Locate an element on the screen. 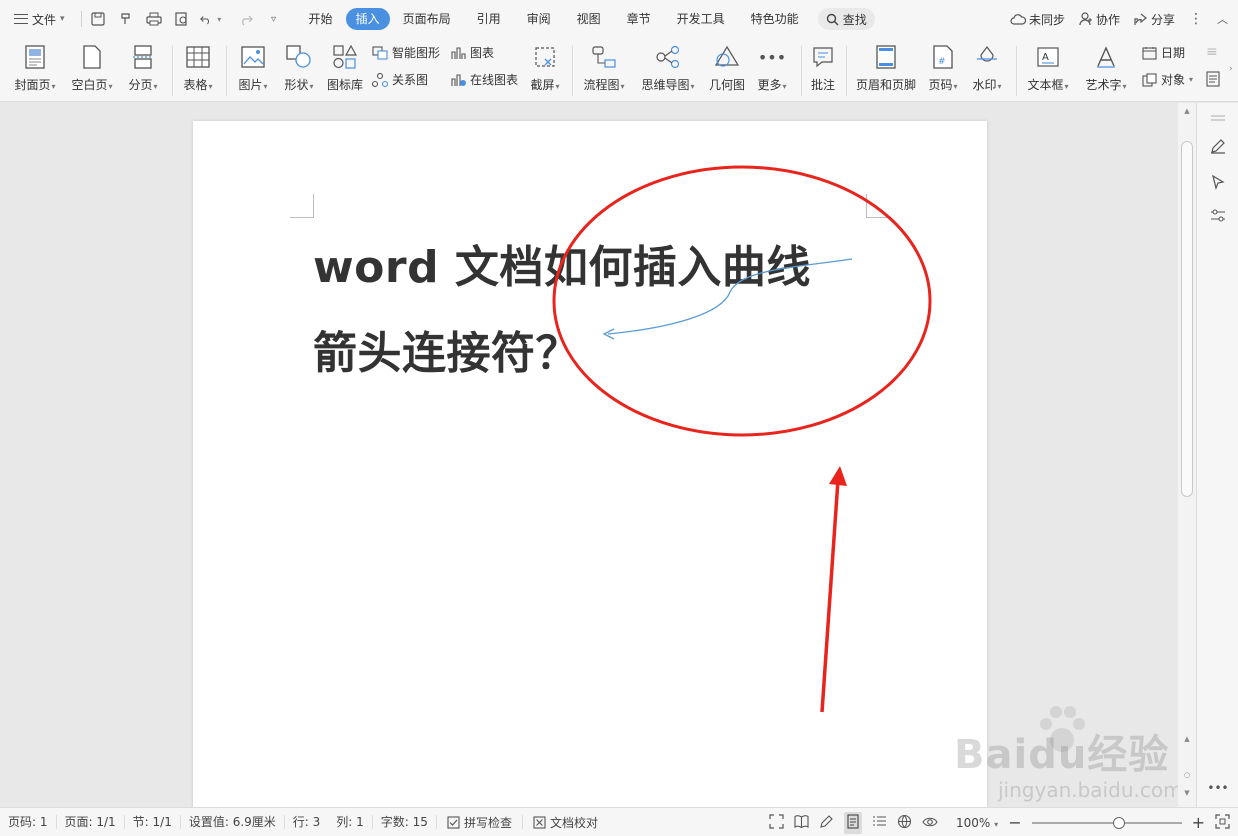 This screenshot has height=836, width=1238. zoom-out-icon: − is located at coordinates (1014, 822).